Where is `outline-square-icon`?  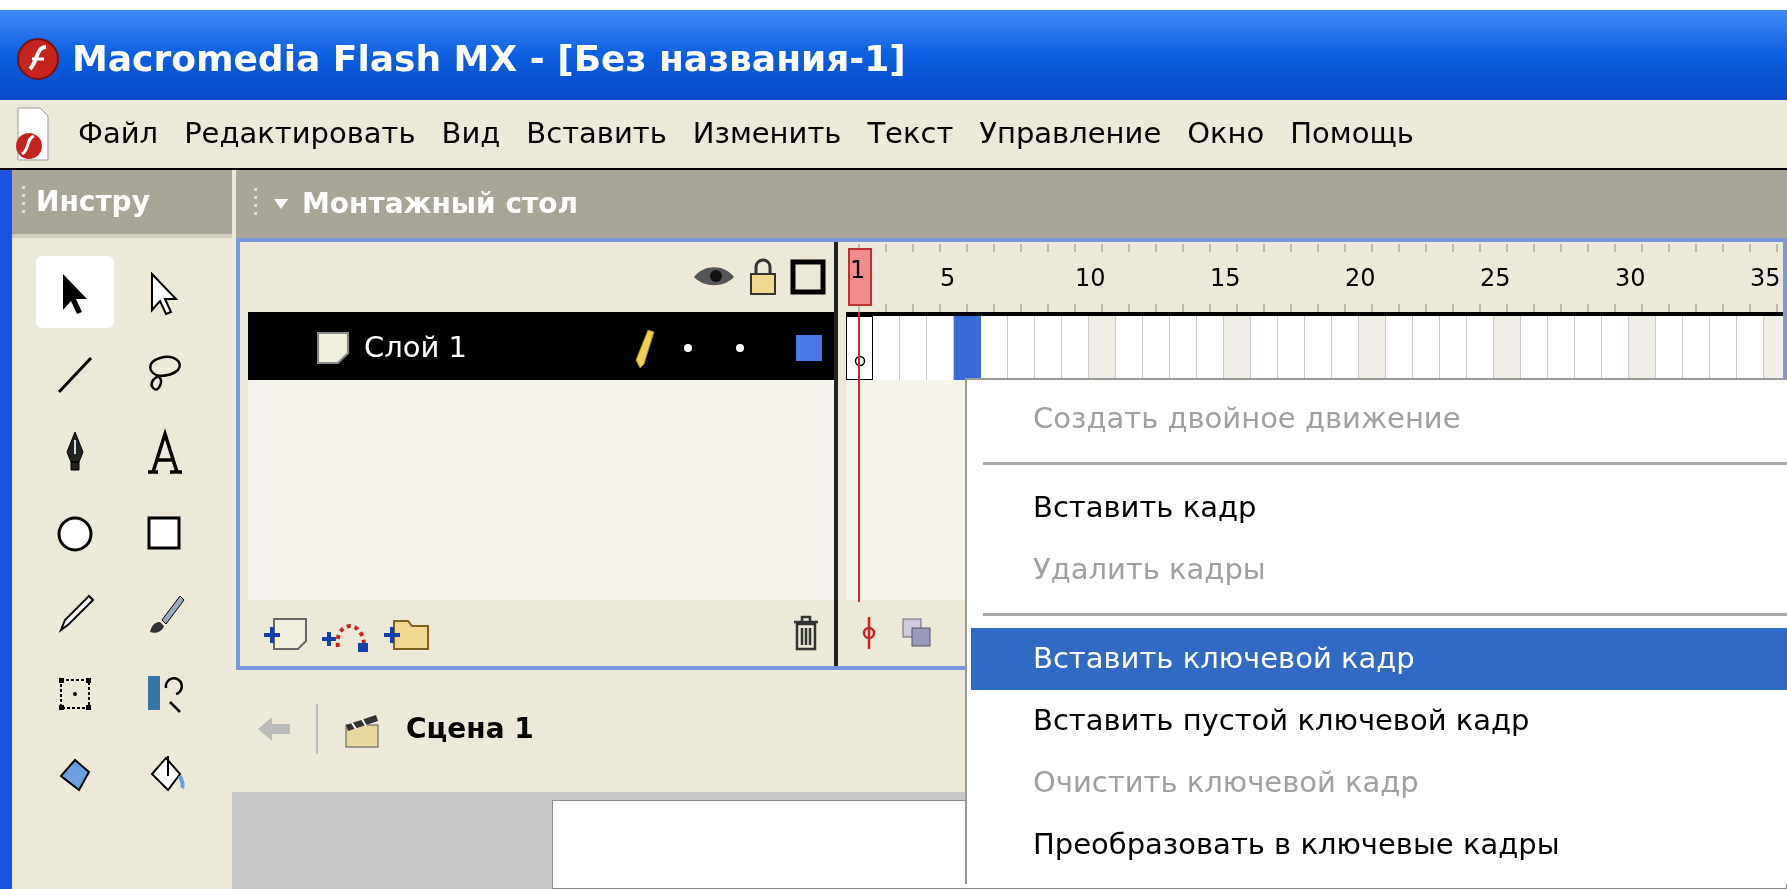 outline-square-icon is located at coordinates (808, 277).